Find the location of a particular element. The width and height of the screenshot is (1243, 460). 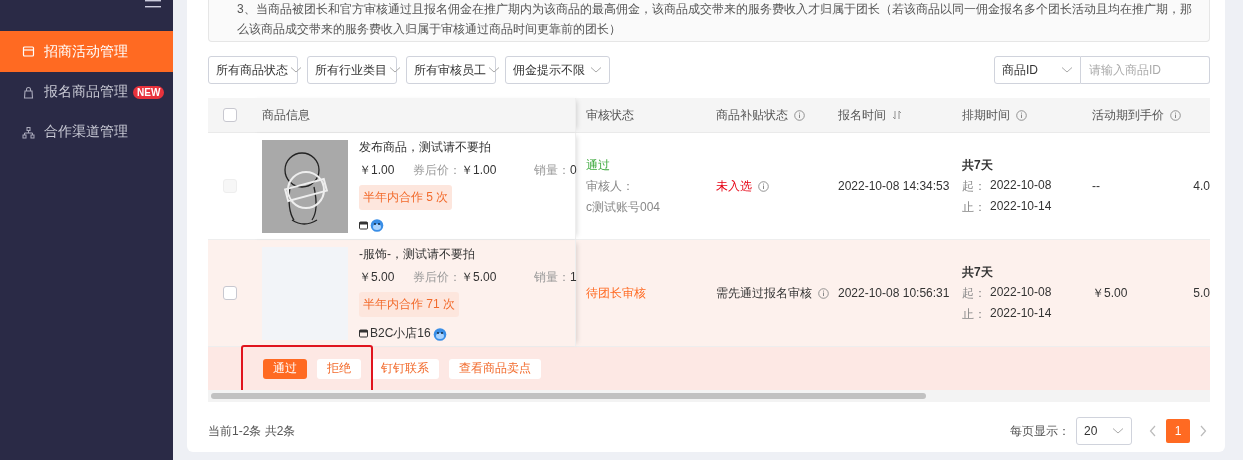

shop-name: B2C小店16 is located at coordinates (400, 333).